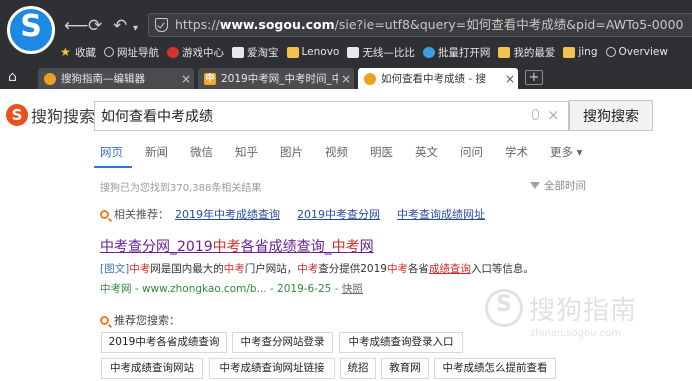 The width and height of the screenshot is (692, 381). What do you see at coordinates (352, 289) in the screenshot?
I see `snapshot-link: 快照` at bounding box center [352, 289].